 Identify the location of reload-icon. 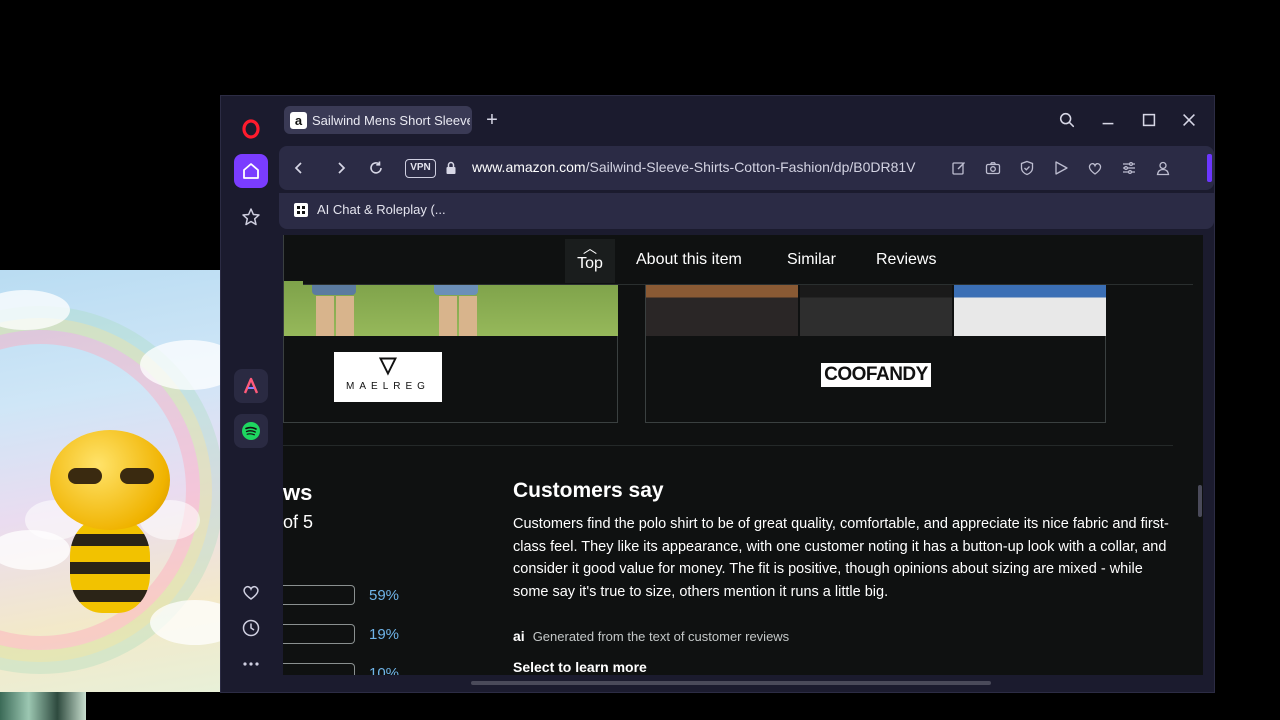
(376, 168).